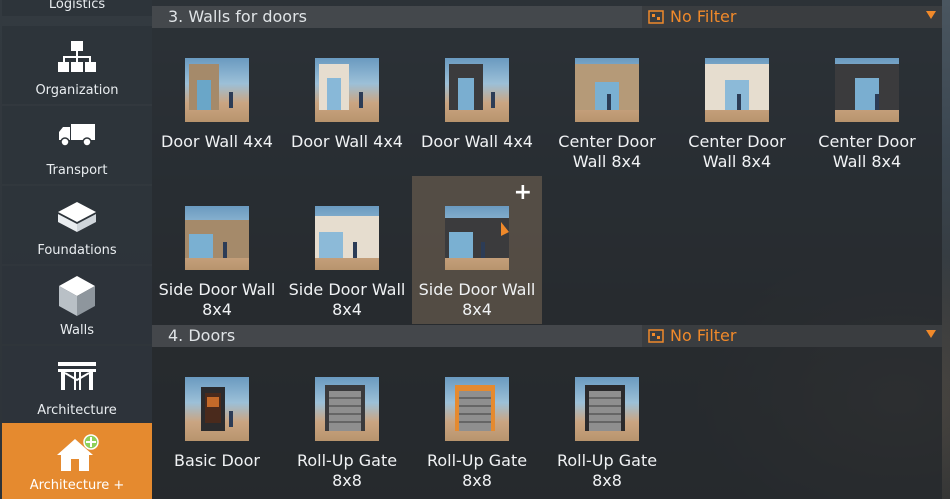  What do you see at coordinates (77, 137) in the screenshot?
I see `truck-icon` at bounding box center [77, 137].